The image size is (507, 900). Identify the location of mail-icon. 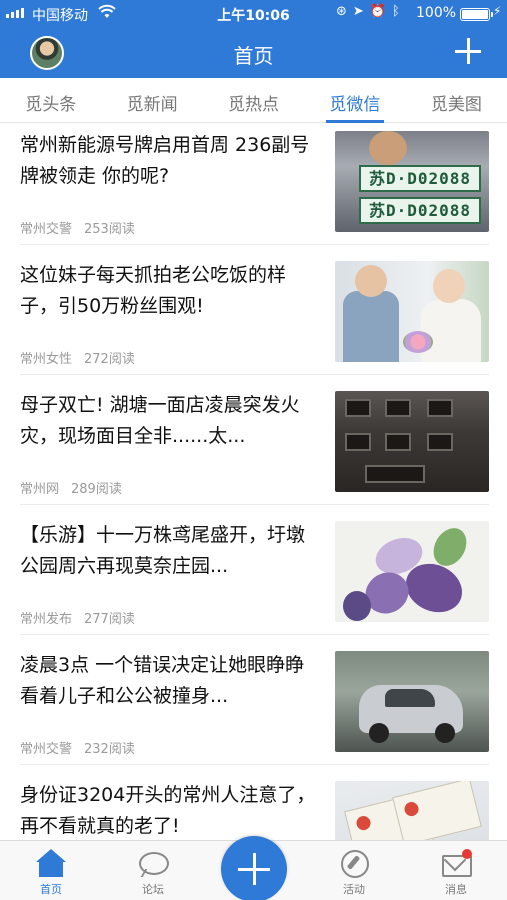
(456, 863).